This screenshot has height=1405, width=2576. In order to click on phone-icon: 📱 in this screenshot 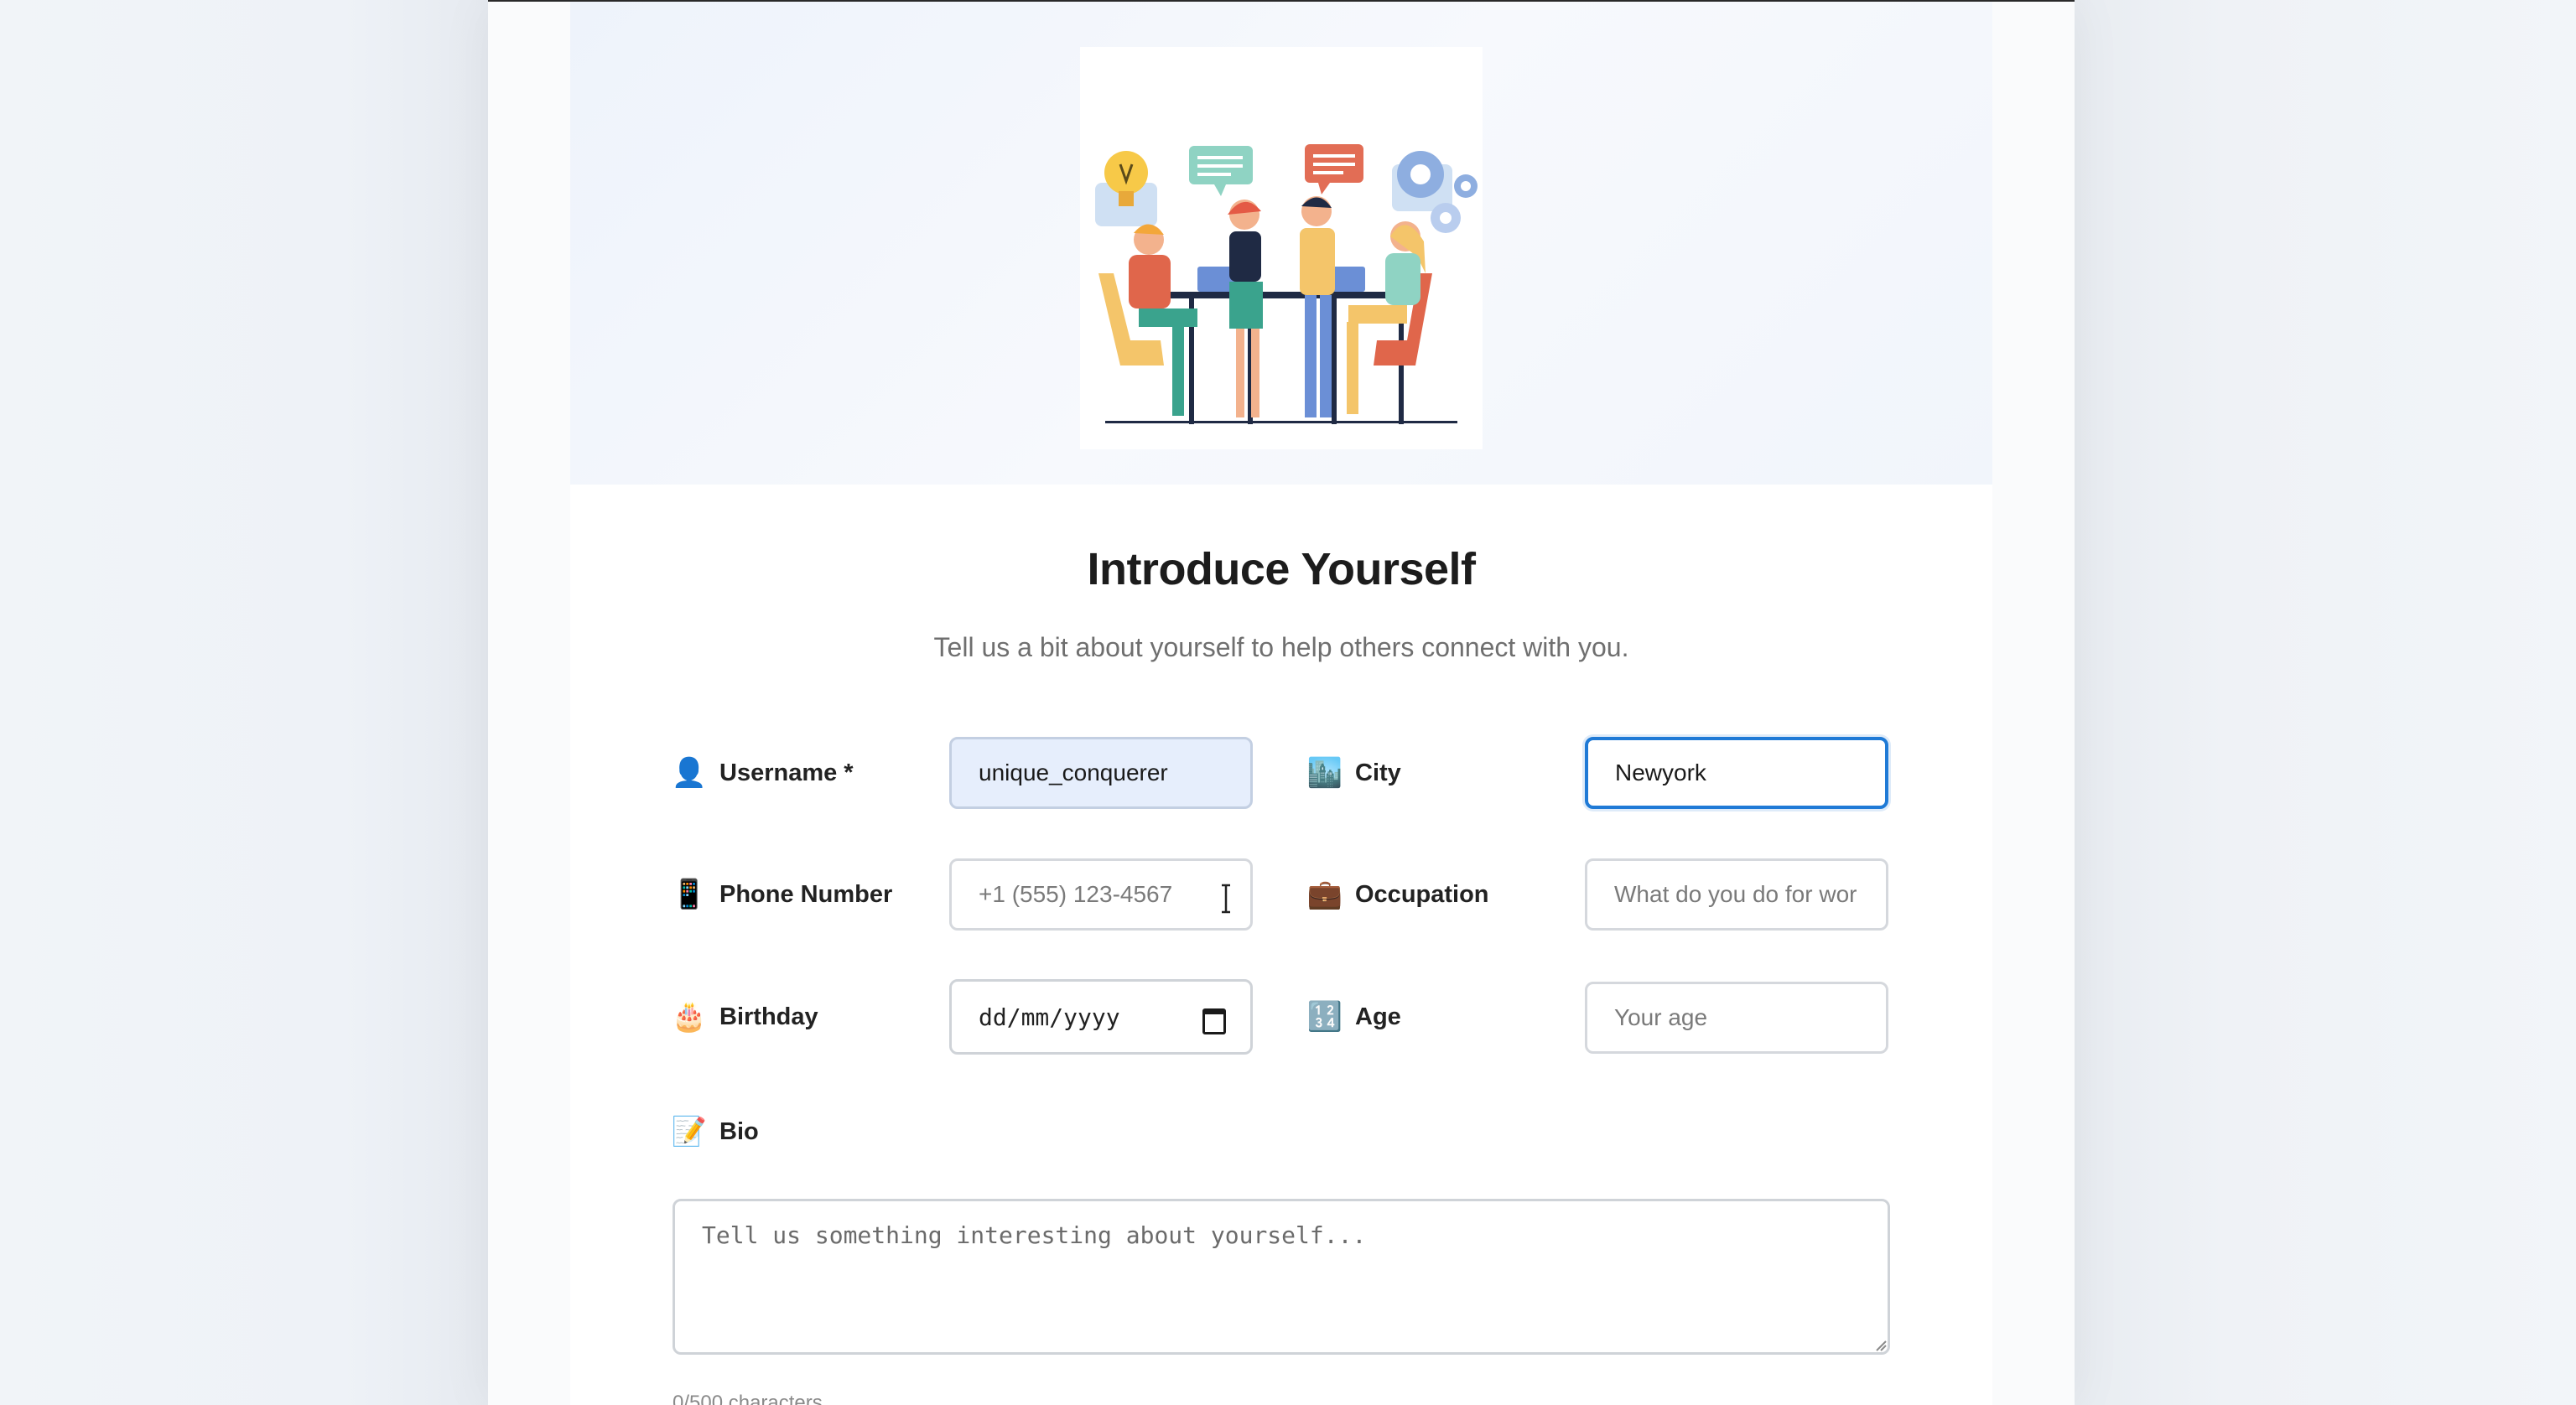, I will do `click(689, 894)`.